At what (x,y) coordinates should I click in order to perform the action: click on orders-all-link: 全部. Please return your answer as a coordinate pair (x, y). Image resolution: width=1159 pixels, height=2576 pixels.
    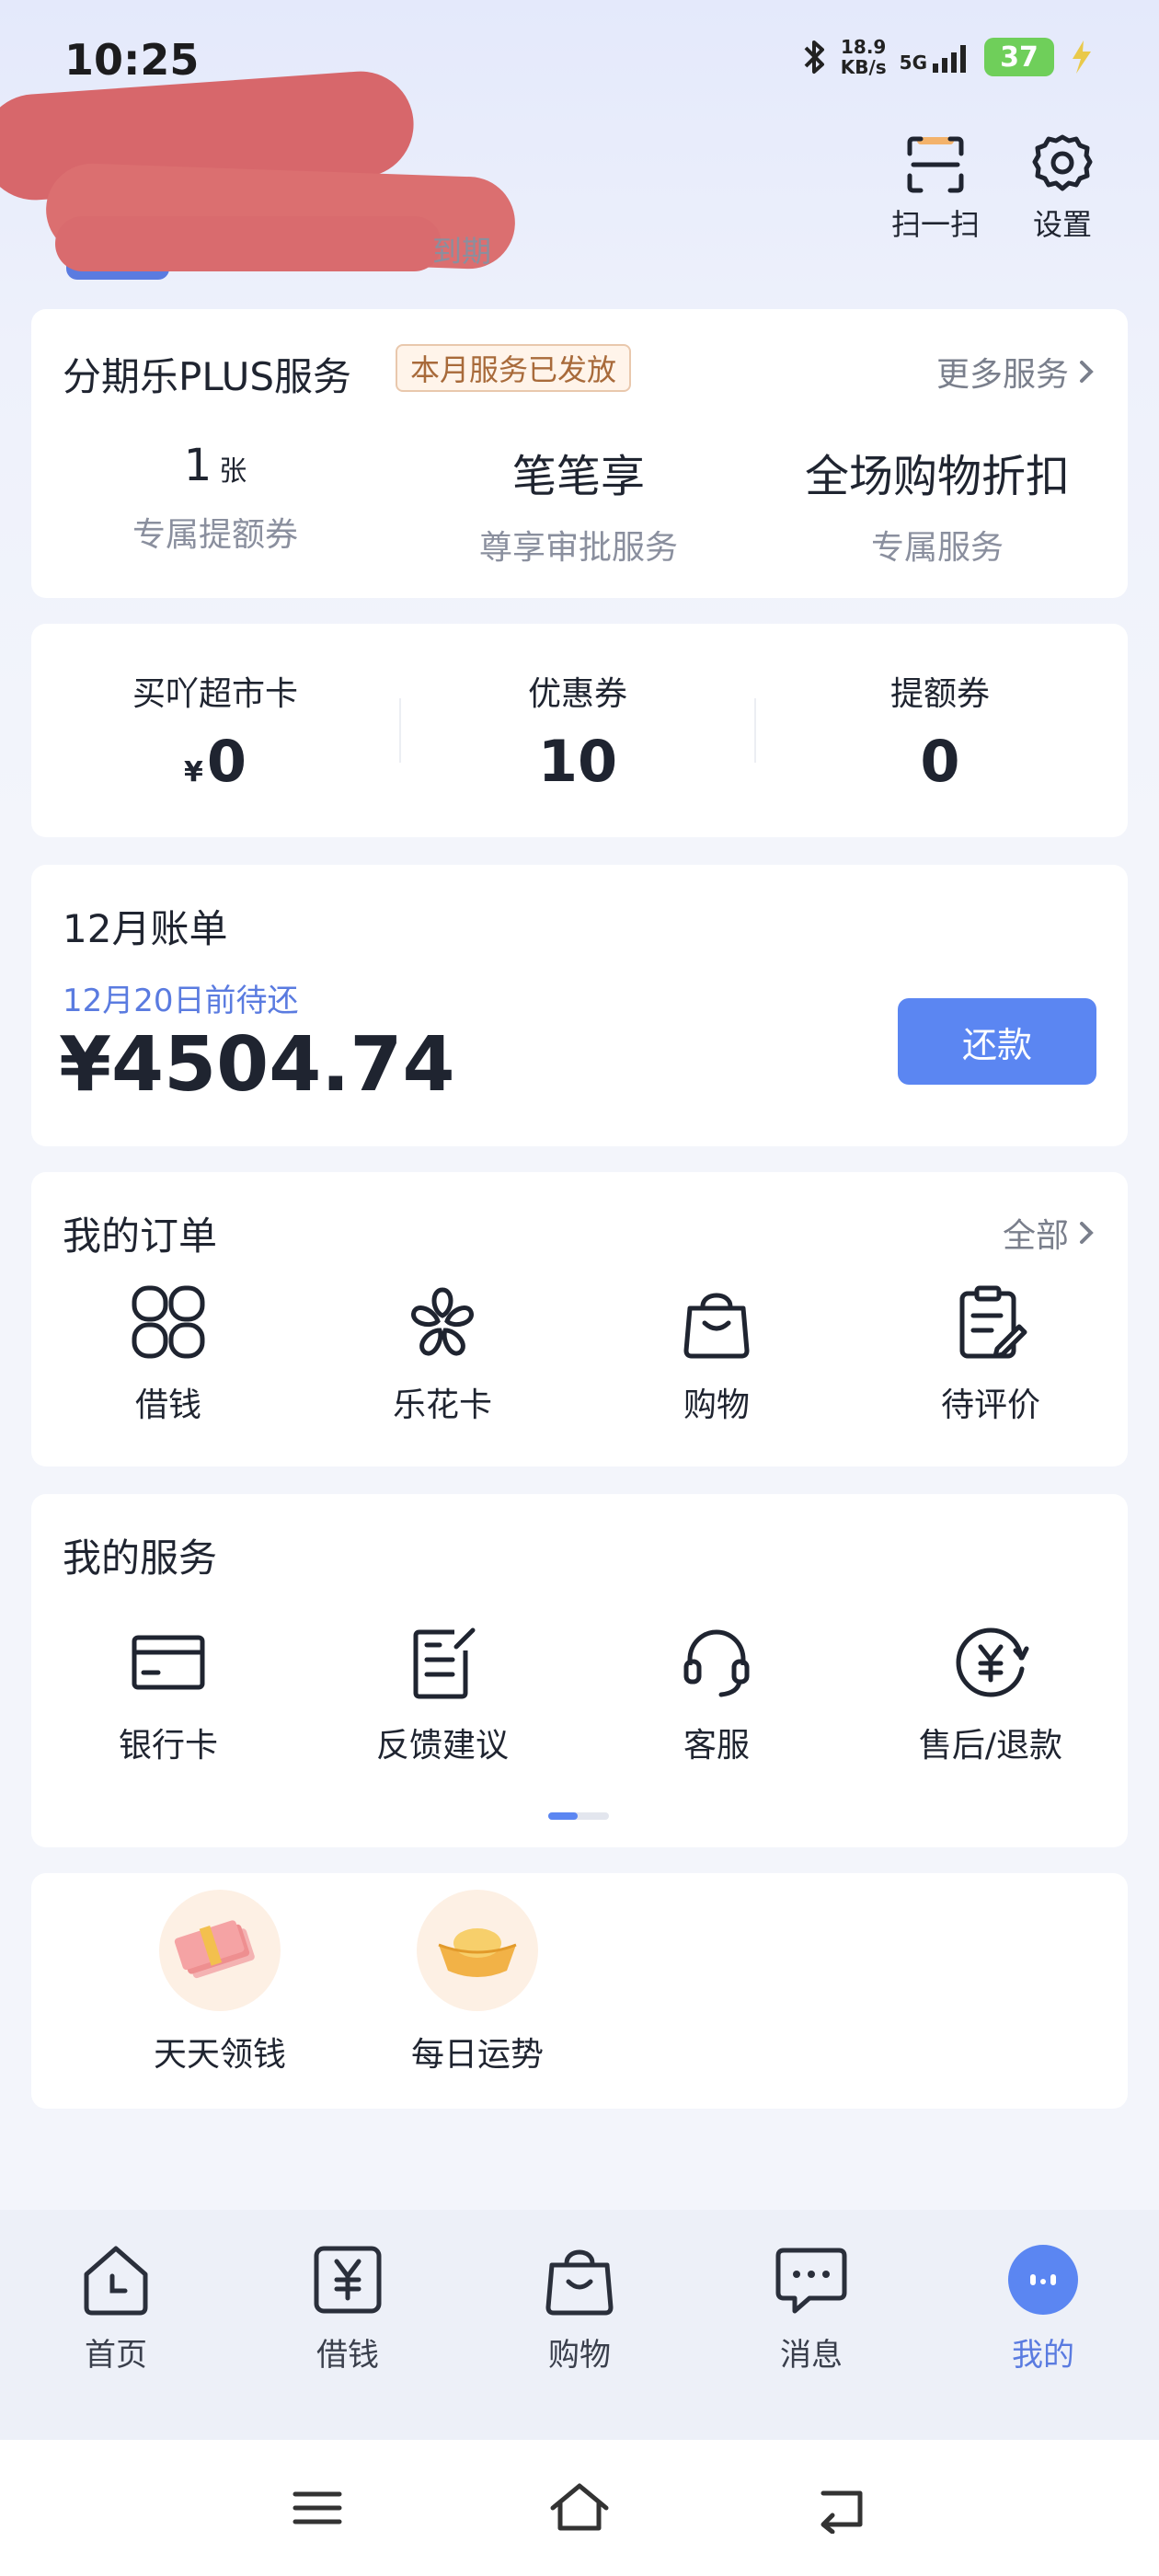
    Looking at the image, I should click on (1049, 1233).